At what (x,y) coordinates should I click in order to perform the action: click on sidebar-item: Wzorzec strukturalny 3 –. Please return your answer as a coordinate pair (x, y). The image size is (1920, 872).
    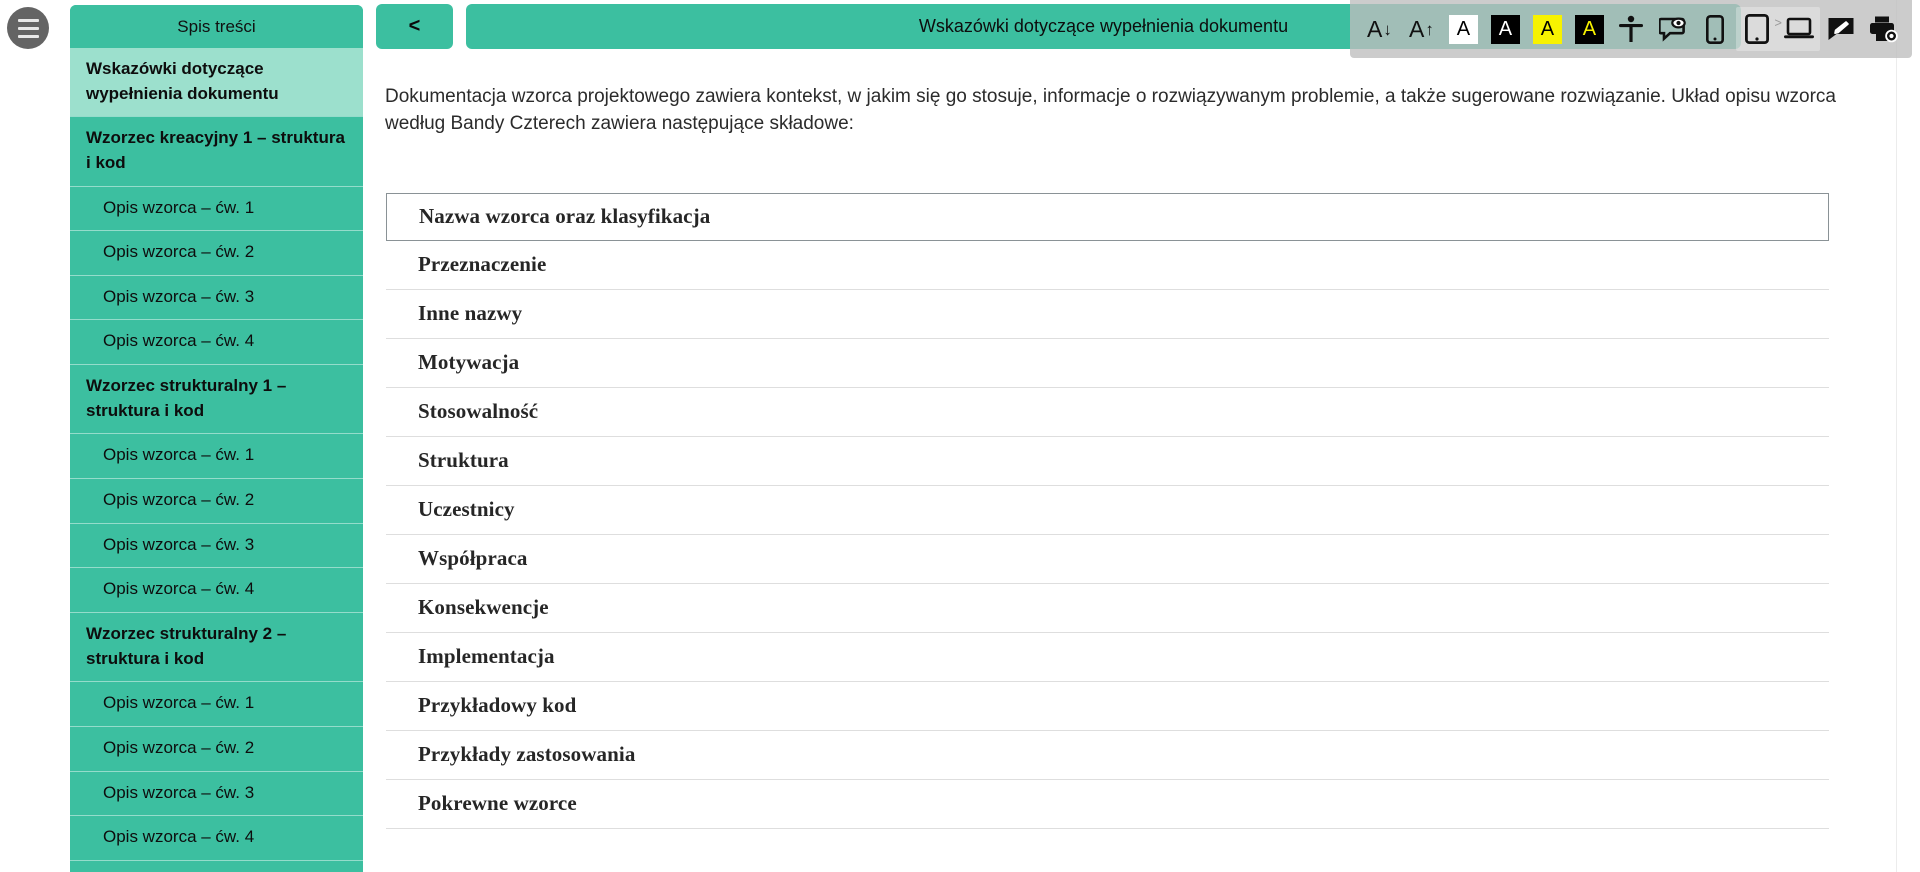
    Looking at the image, I should click on (216, 865).